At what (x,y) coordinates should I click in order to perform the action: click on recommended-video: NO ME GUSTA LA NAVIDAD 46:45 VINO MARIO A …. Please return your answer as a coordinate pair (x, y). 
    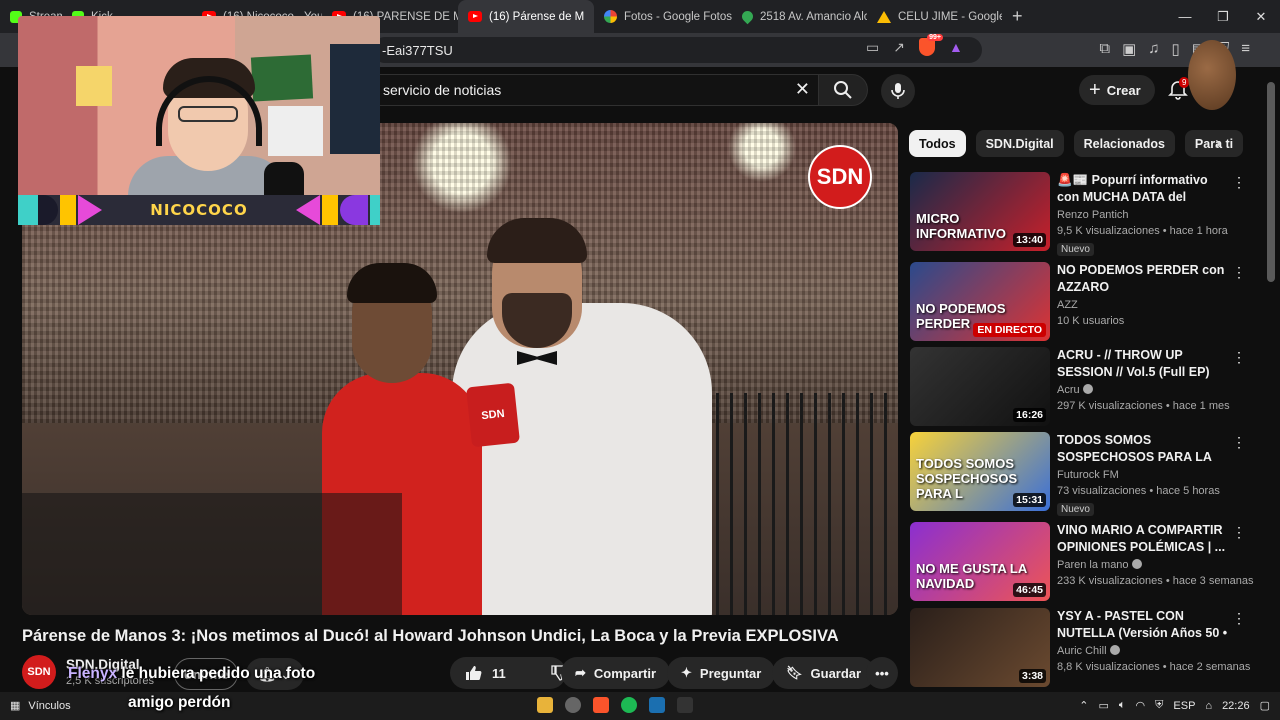
    Looking at the image, I should click on (1081, 562).